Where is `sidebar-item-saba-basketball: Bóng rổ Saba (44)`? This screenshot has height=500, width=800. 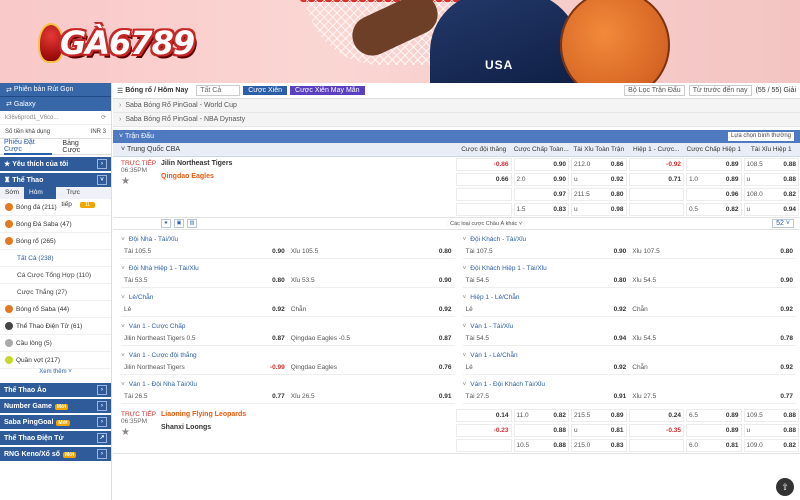
sidebar-item-saba-basketball: Bóng rổ Saba (44) is located at coordinates (55, 309).